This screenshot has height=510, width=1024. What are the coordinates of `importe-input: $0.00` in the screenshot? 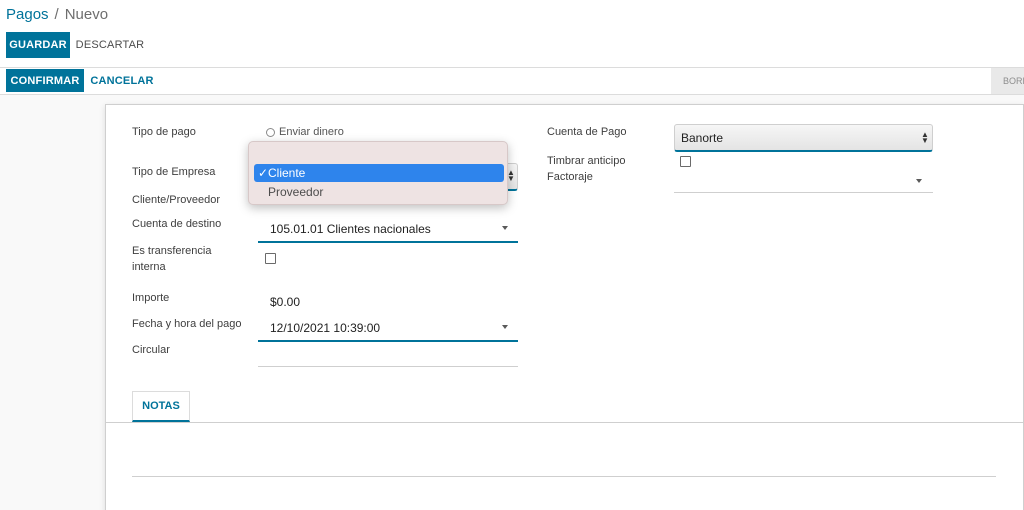 It's located at (285, 302).